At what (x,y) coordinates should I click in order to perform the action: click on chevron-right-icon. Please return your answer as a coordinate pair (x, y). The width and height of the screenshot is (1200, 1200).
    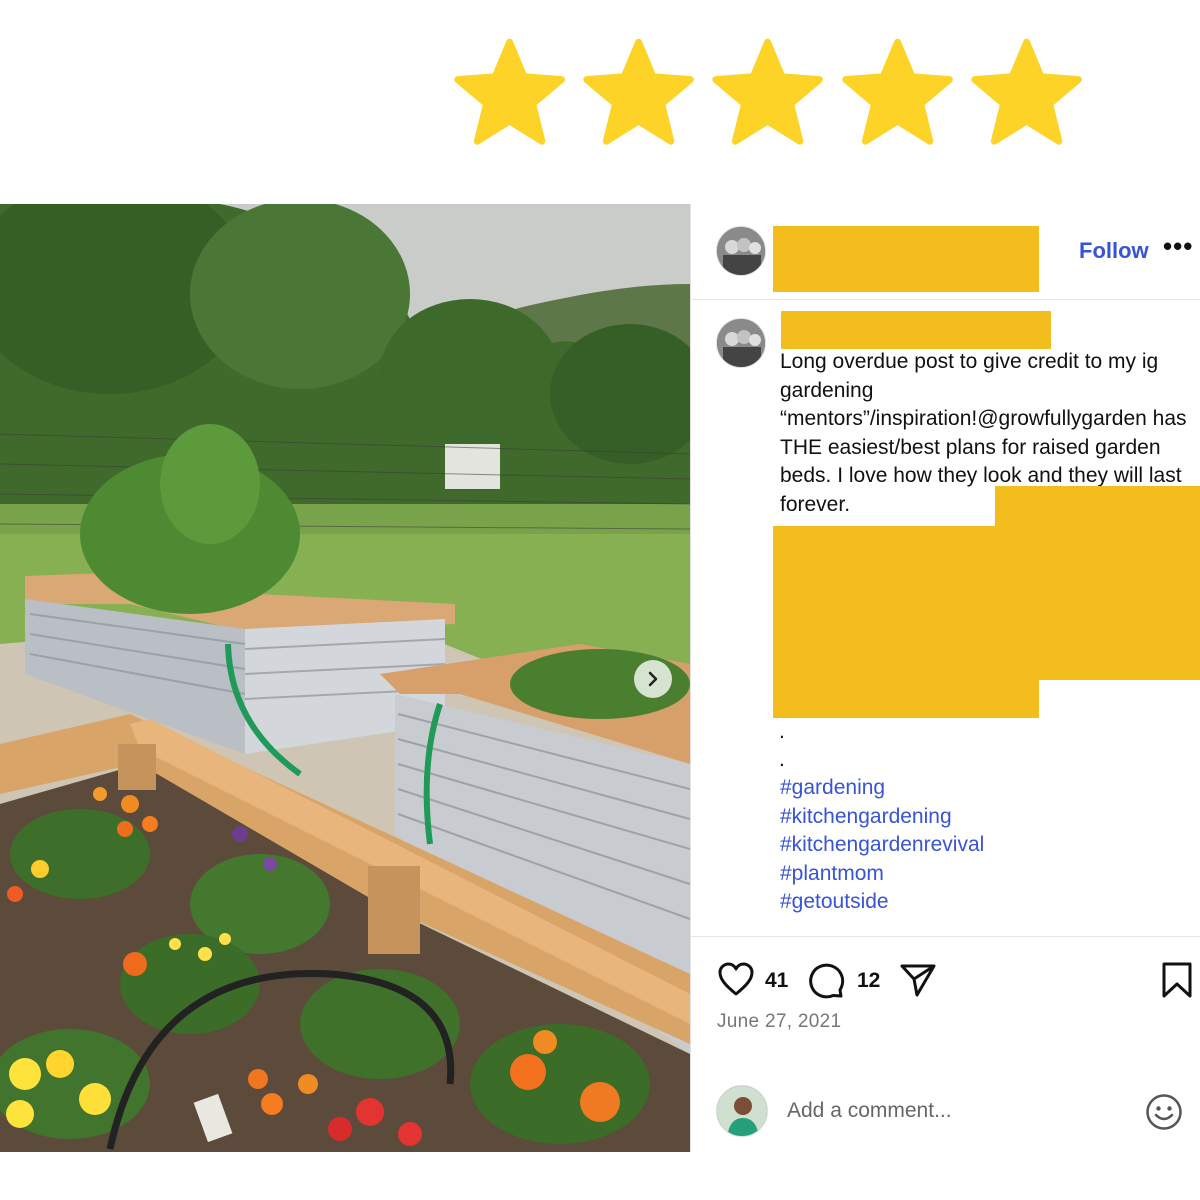
    Looking at the image, I should click on (653, 679).